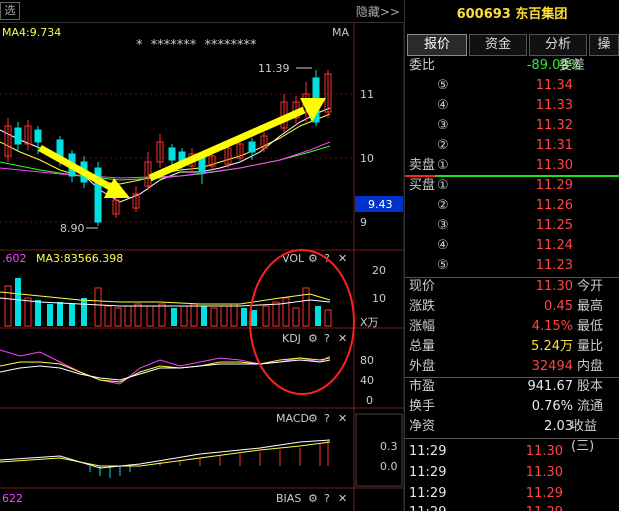 The image size is (619, 511). What do you see at coordinates (512, 307) in the screenshot?
I see `stat-row: 涨跌 0.45 最高` at bounding box center [512, 307].